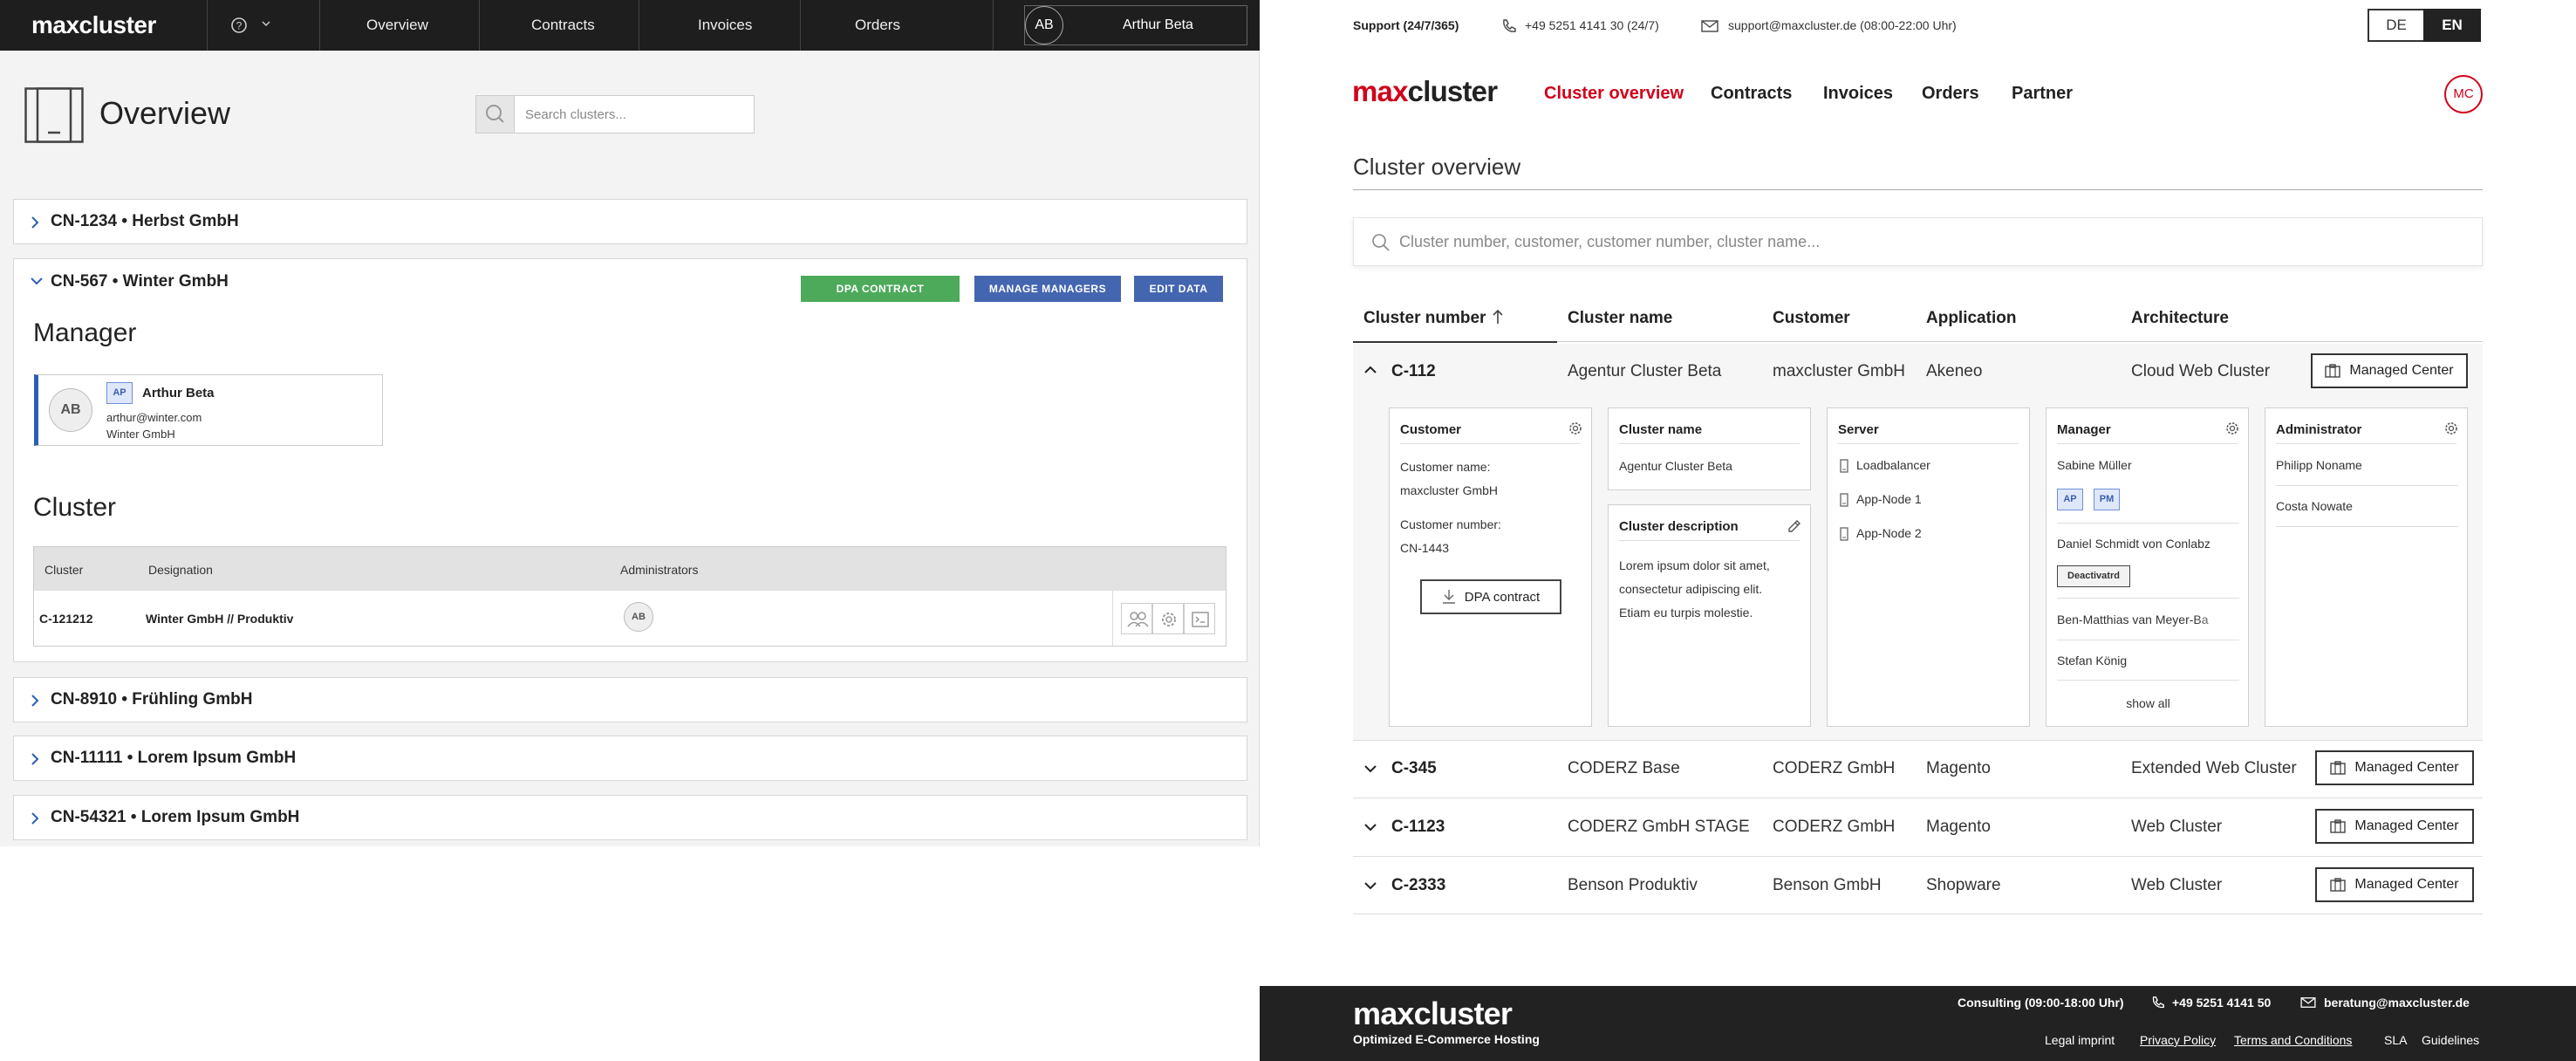  What do you see at coordinates (1889, 533) in the screenshot?
I see `server-item: App-Node 2` at bounding box center [1889, 533].